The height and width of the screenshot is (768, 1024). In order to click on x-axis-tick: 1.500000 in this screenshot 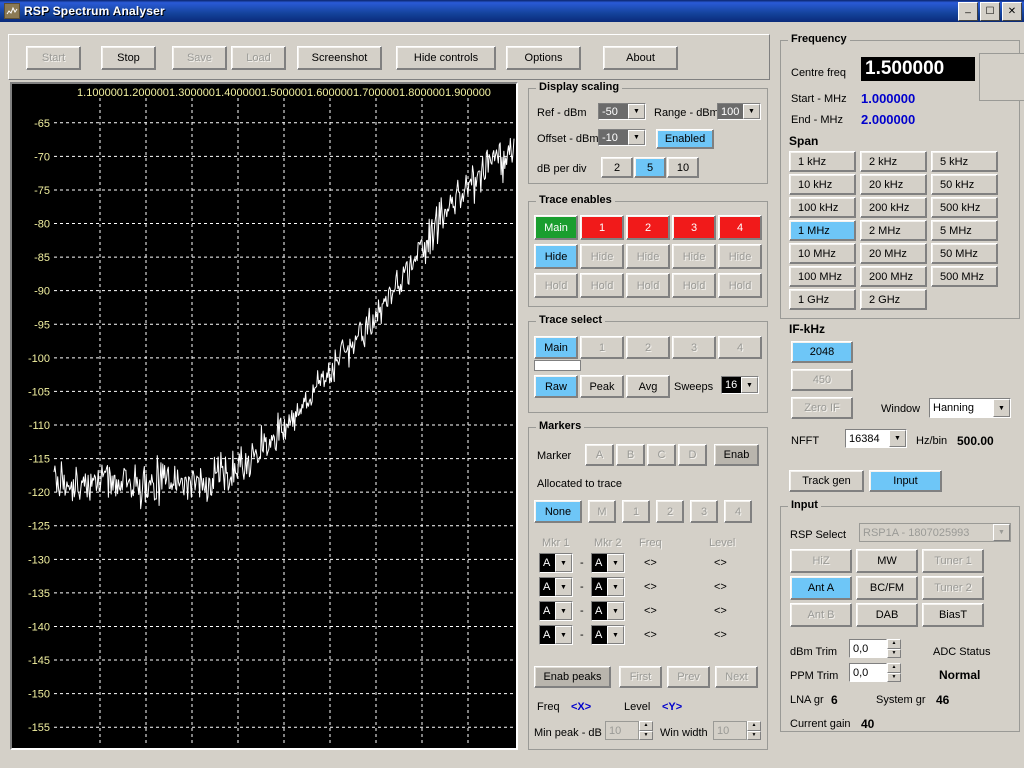, I will do `click(284, 93)`.